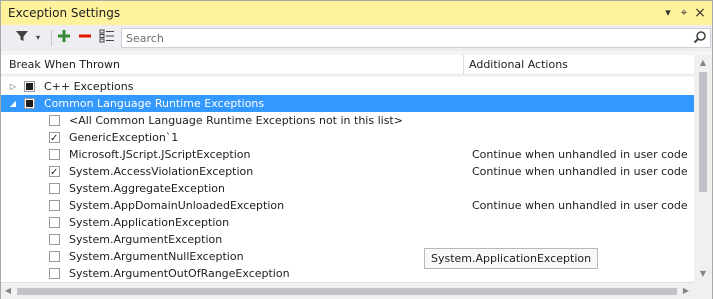 This screenshot has height=299, width=713. Describe the element at coordinates (38, 38) in the screenshot. I see `filter-dropdown-icon: ▾` at that location.